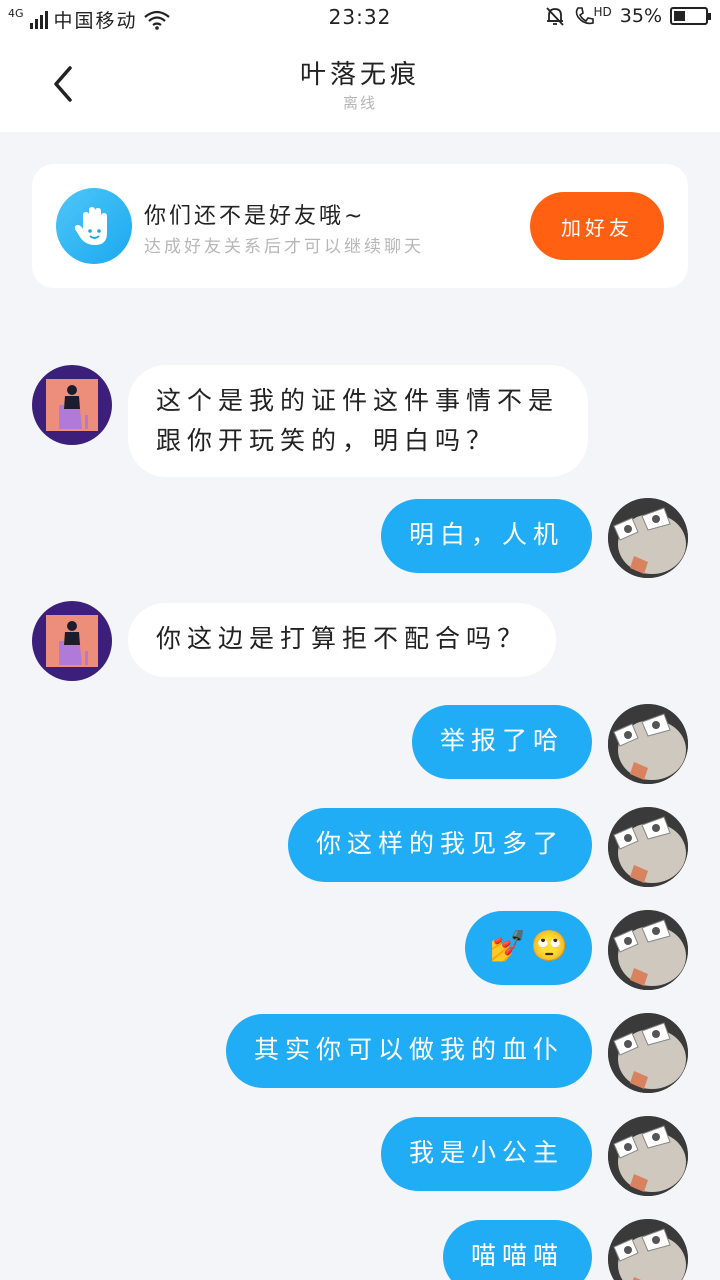 This screenshot has width=720, height=1280. I want to click on message-line: 这个是我的证件这件事情不是, so click(358, 400).